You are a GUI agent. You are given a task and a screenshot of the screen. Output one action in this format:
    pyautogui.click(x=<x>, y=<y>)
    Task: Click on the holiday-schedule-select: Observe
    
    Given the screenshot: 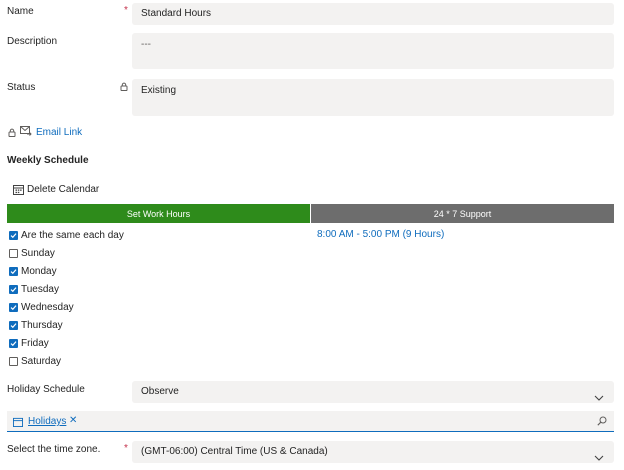 What is the action you would take?
    pyautogui.click(x=373, y=392)
    